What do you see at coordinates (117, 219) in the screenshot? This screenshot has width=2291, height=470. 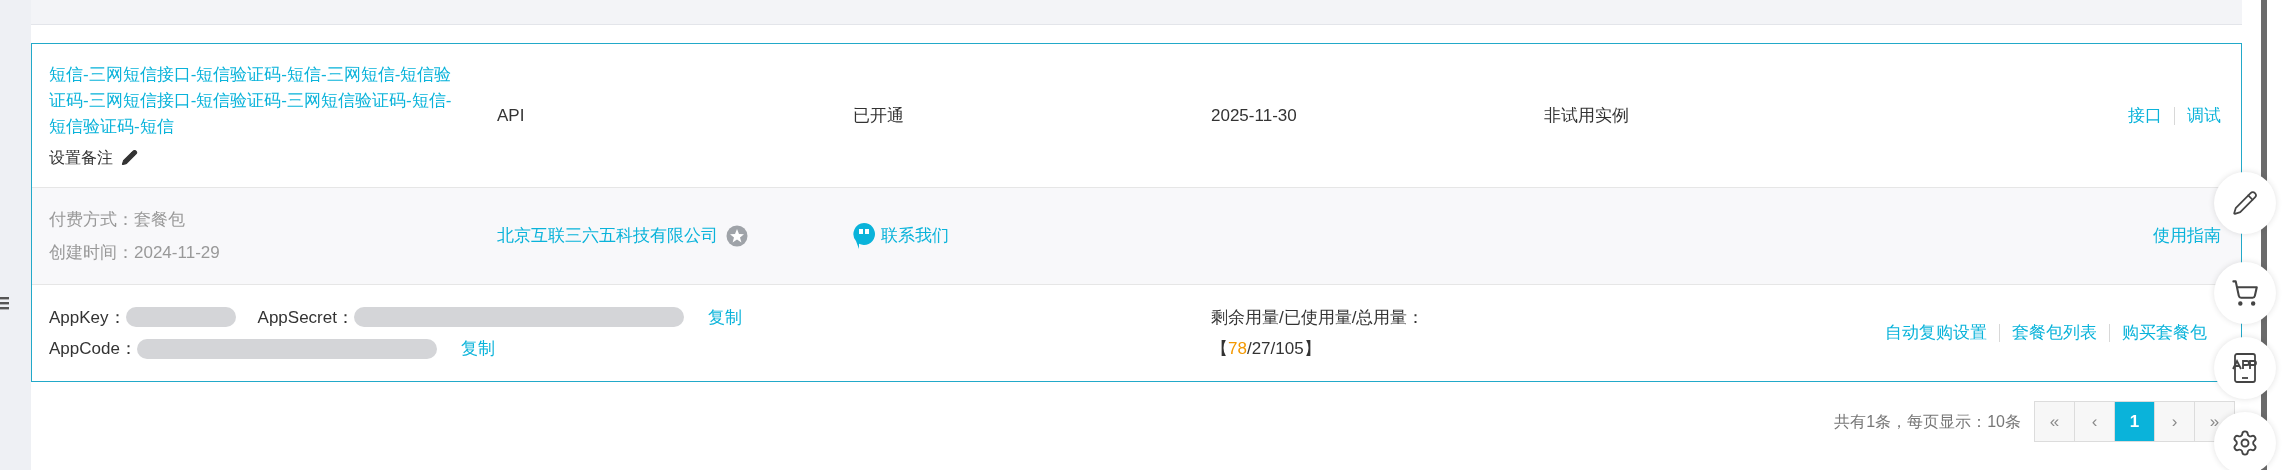 I see `payment-text: 付费方式：套餐包` at bounding box center [117, 219].